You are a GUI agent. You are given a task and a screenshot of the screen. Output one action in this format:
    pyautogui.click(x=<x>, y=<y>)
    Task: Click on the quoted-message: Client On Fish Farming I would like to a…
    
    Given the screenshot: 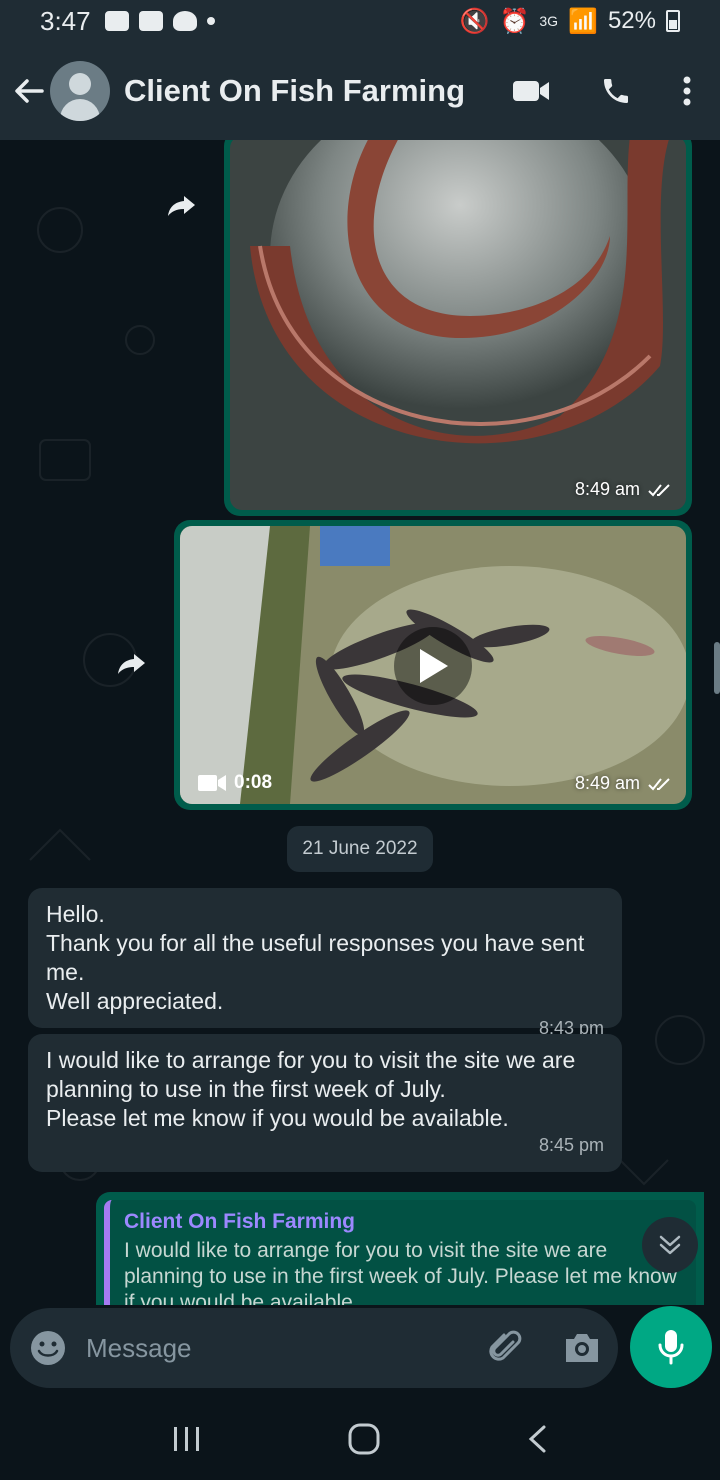 What is the action you would take?
    pyautogui.click(x=400, y=1252)
    